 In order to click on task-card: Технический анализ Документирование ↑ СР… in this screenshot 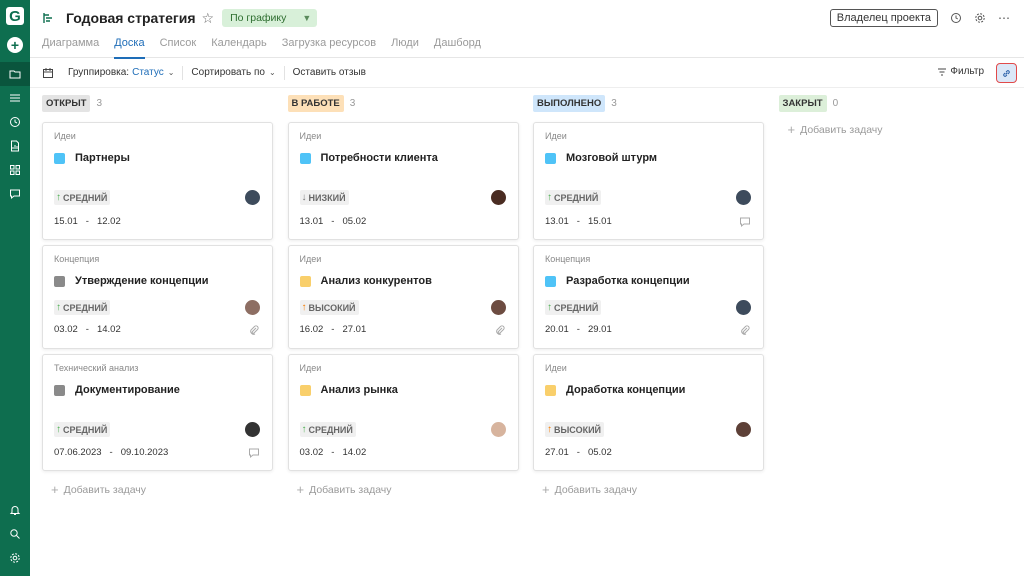, I will do `click(157, 412)`.